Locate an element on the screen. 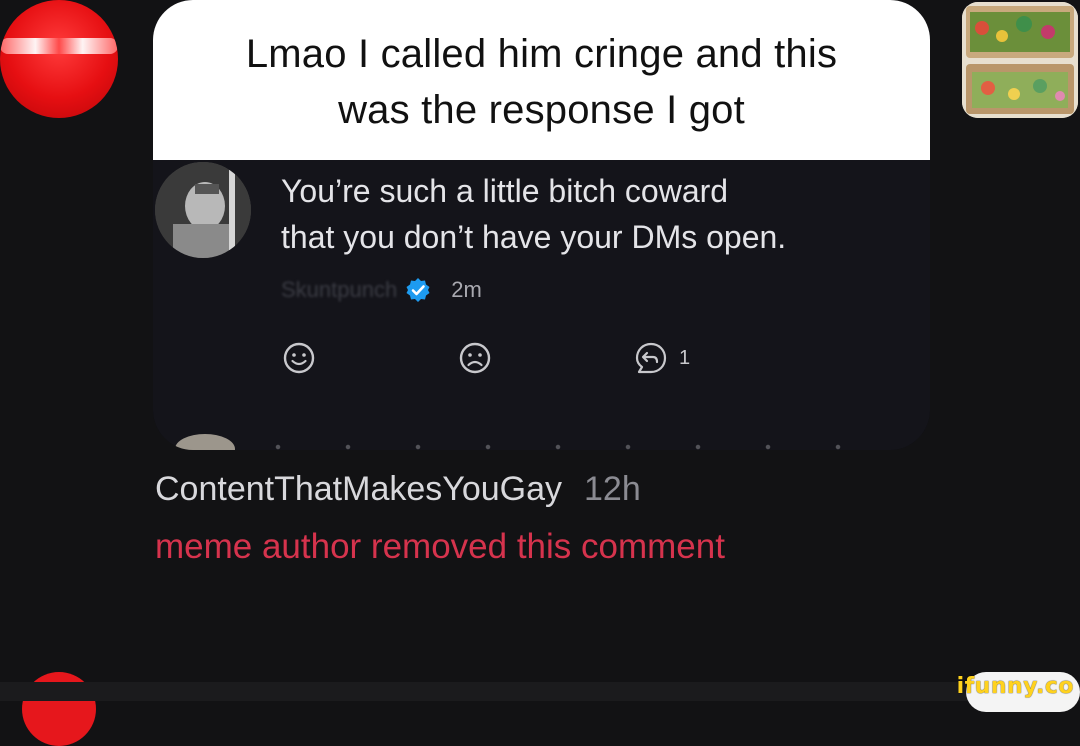  avatar-eye-band is located at coordinates (59, 46).